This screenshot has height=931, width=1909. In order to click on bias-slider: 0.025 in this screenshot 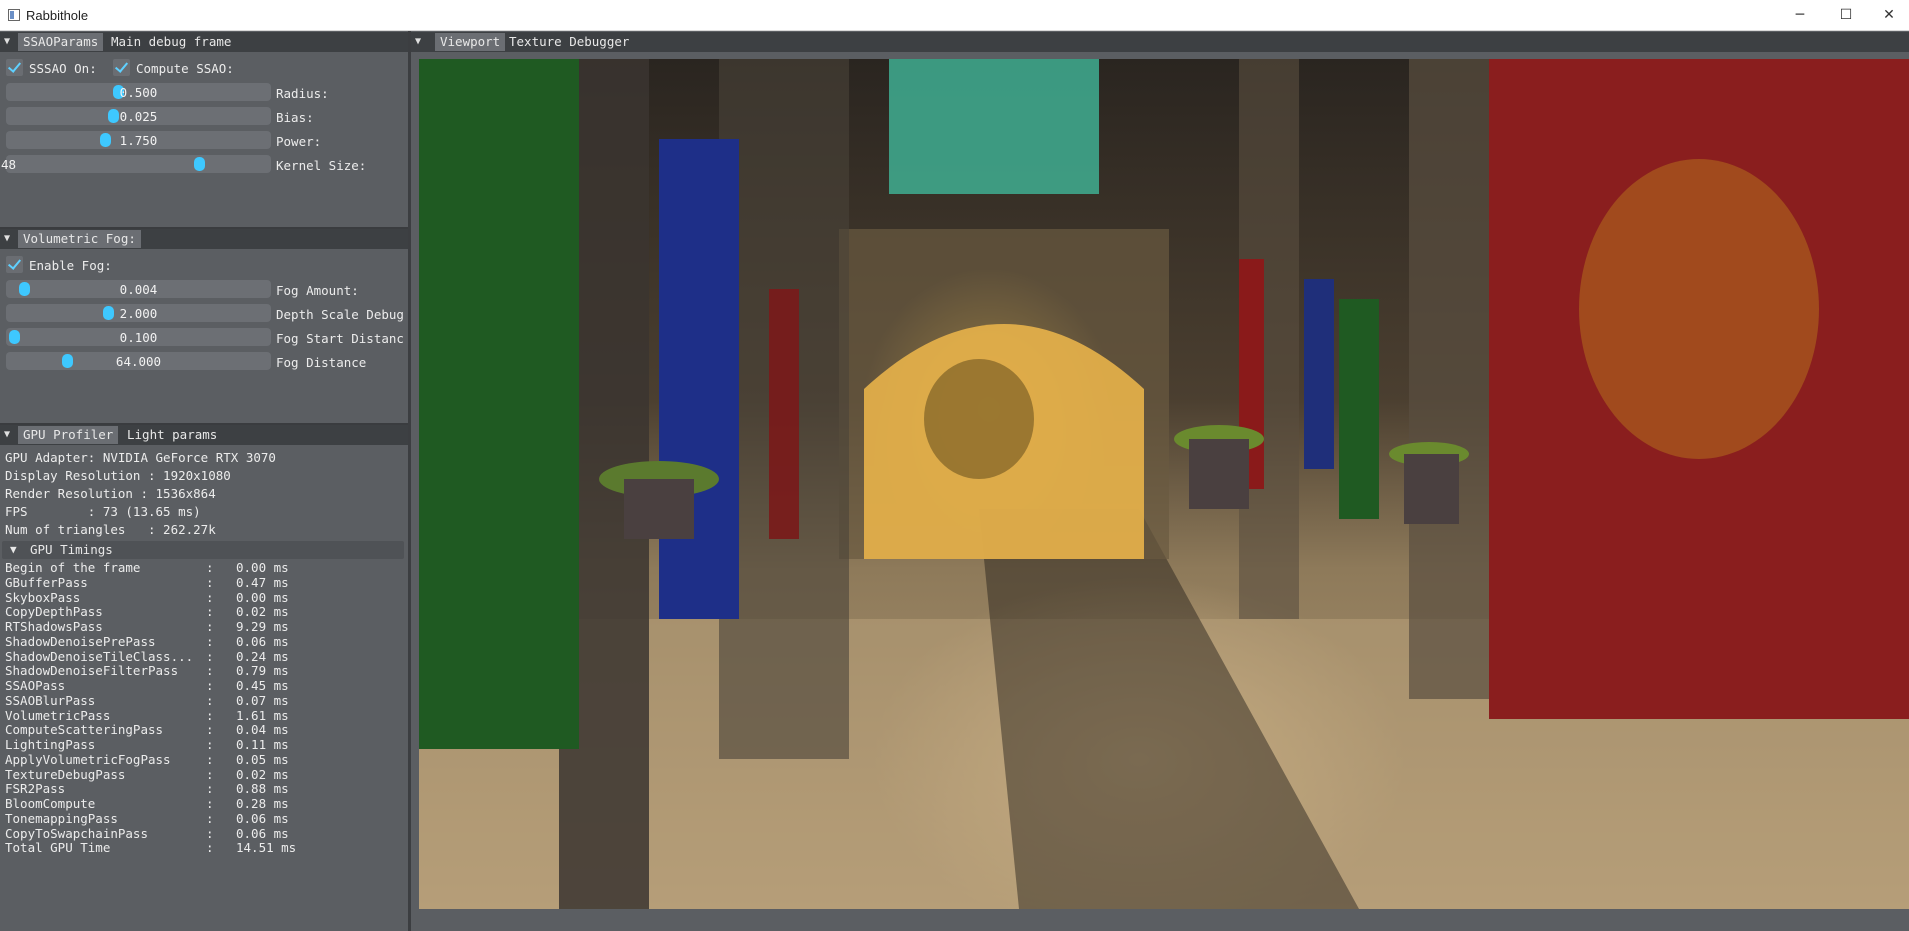, I will do `click(138, 116)`.